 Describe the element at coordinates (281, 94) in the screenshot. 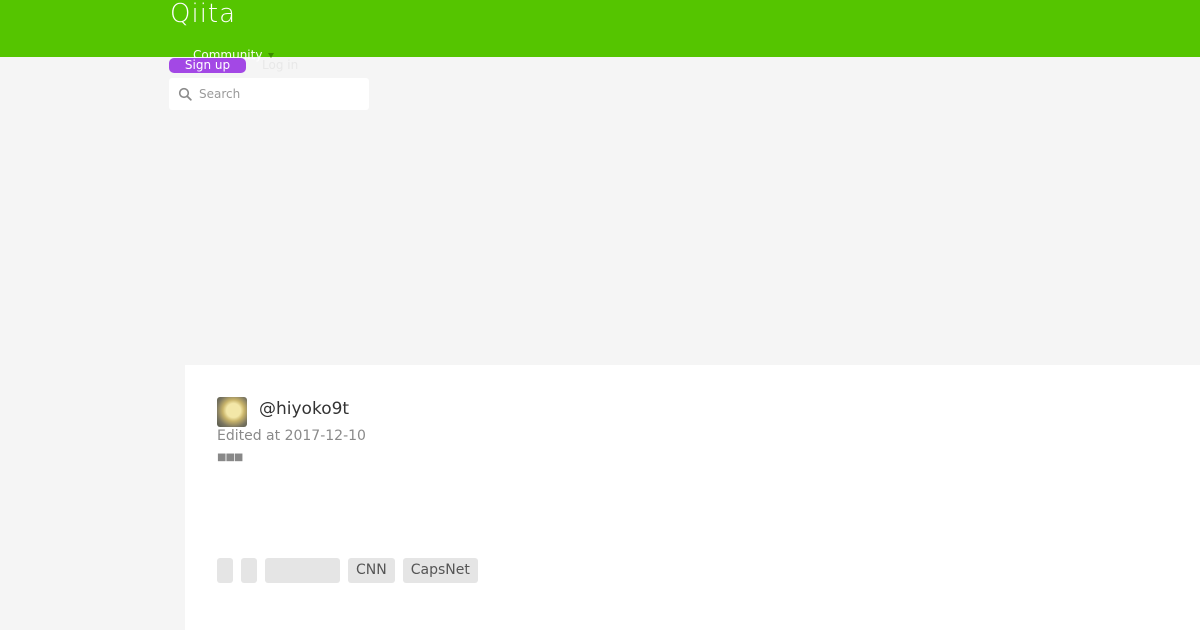

I see `search-input` at that location.